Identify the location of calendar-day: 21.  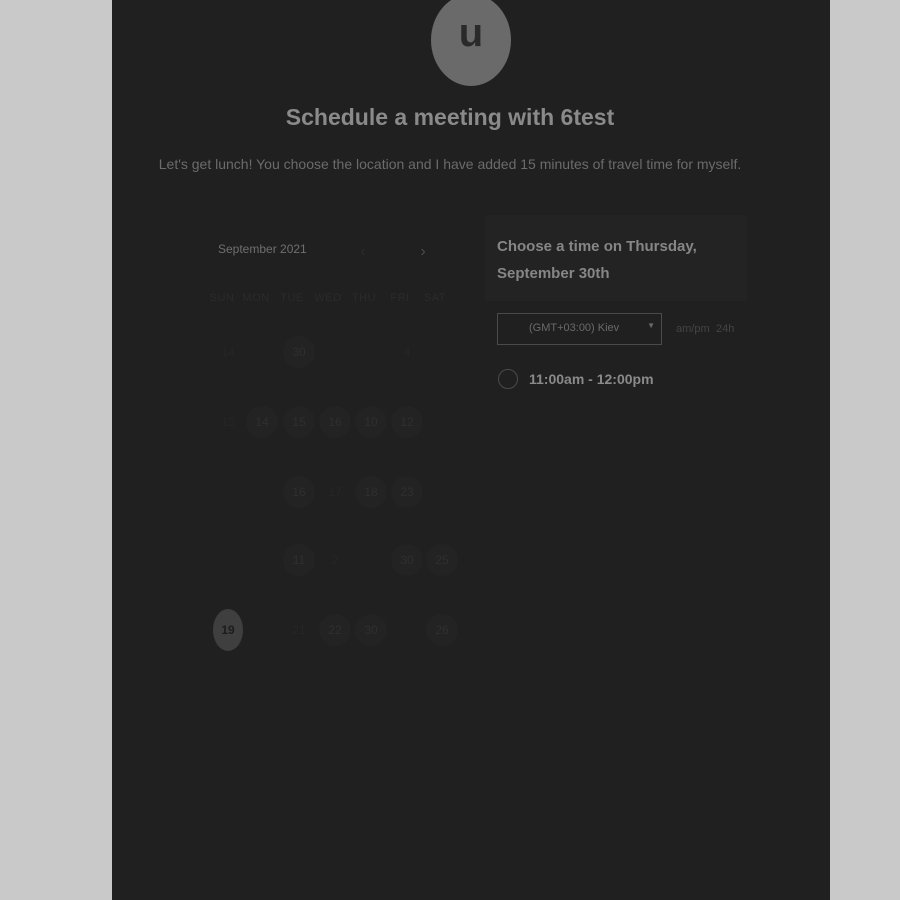
(299, 630).